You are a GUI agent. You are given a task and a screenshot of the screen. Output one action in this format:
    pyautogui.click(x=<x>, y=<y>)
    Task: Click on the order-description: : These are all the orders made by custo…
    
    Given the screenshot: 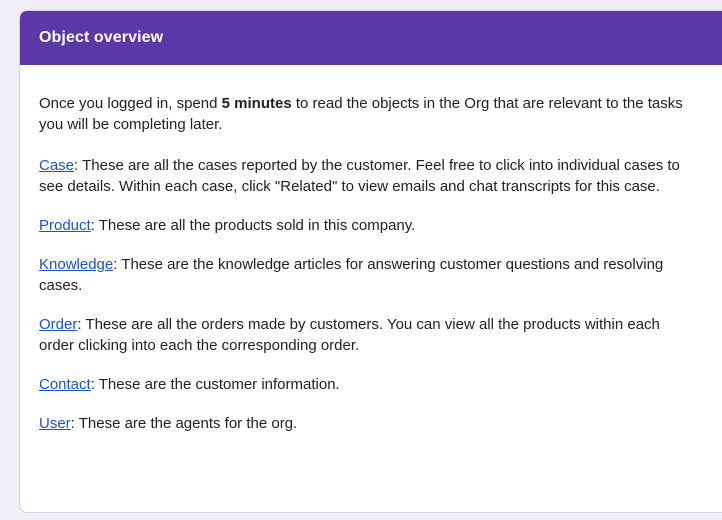 What is the action you would take?
    pyautogui.click(x=349, y=335)
    